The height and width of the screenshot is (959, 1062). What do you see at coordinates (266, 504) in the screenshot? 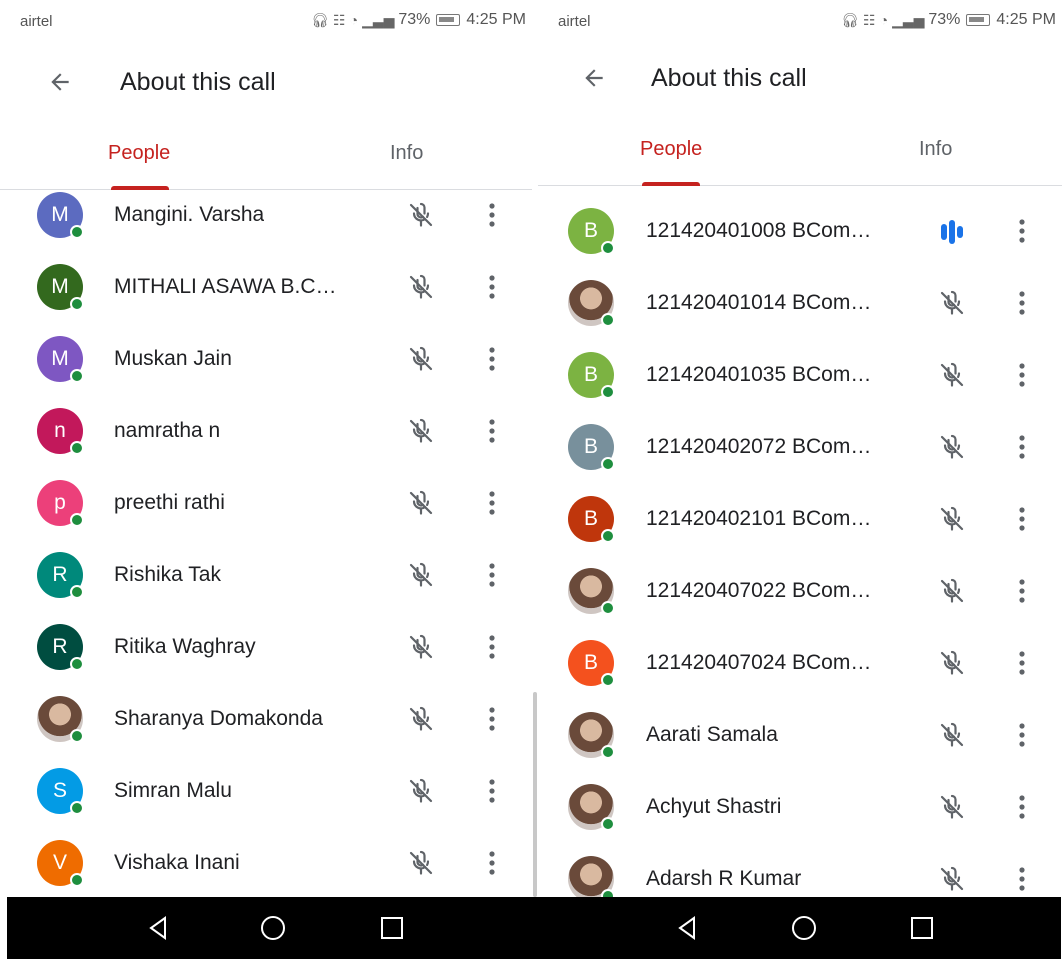
I see `participant-row: p preethi rathi` at bounding box center [266, 504].